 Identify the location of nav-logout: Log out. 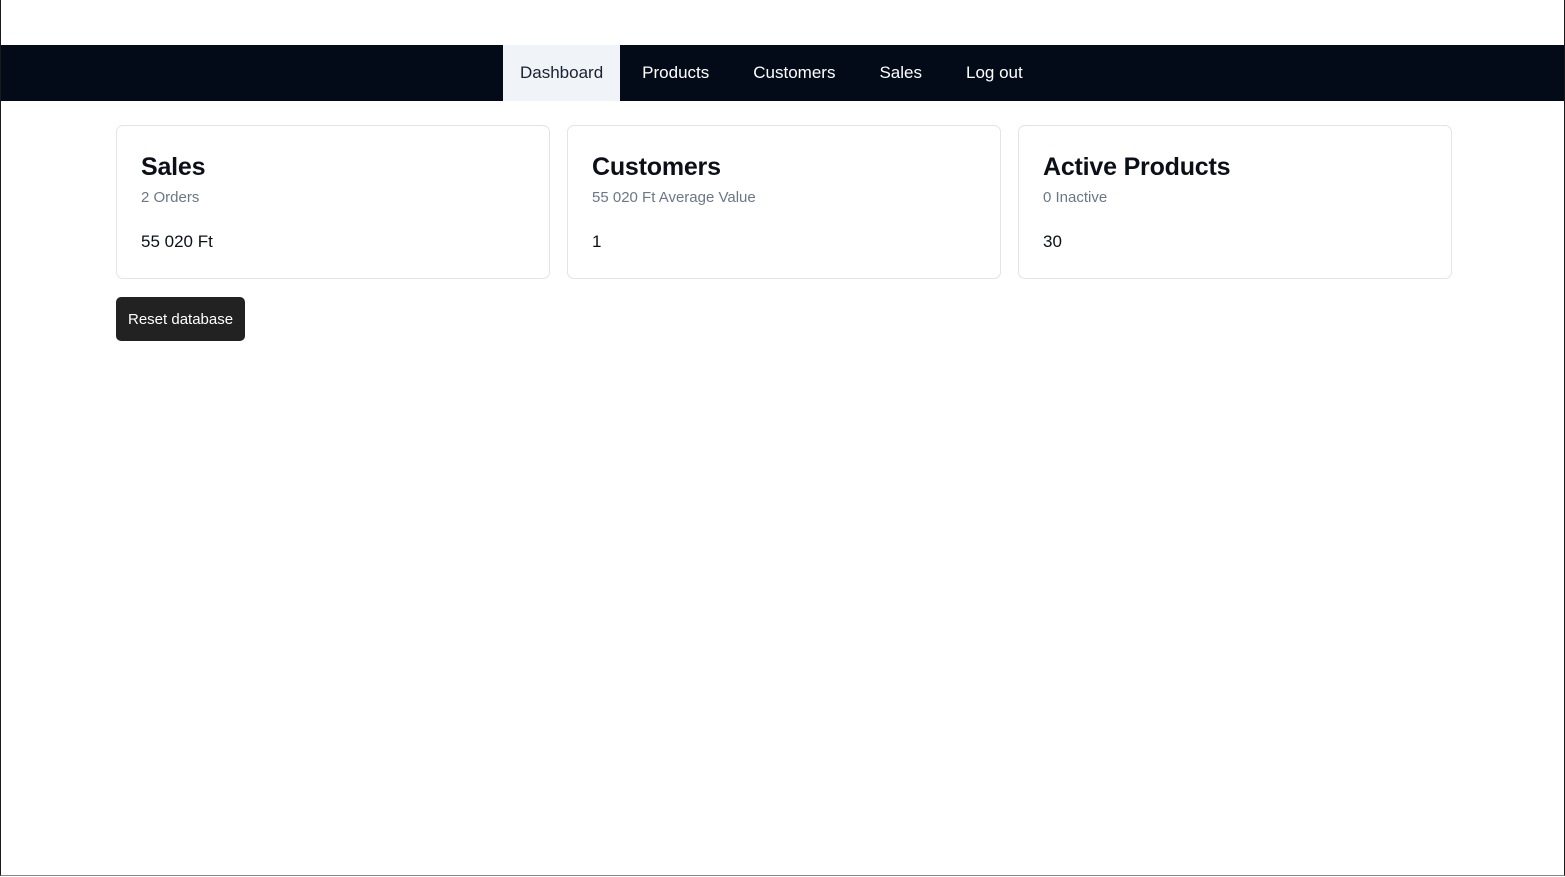
(994, 73).